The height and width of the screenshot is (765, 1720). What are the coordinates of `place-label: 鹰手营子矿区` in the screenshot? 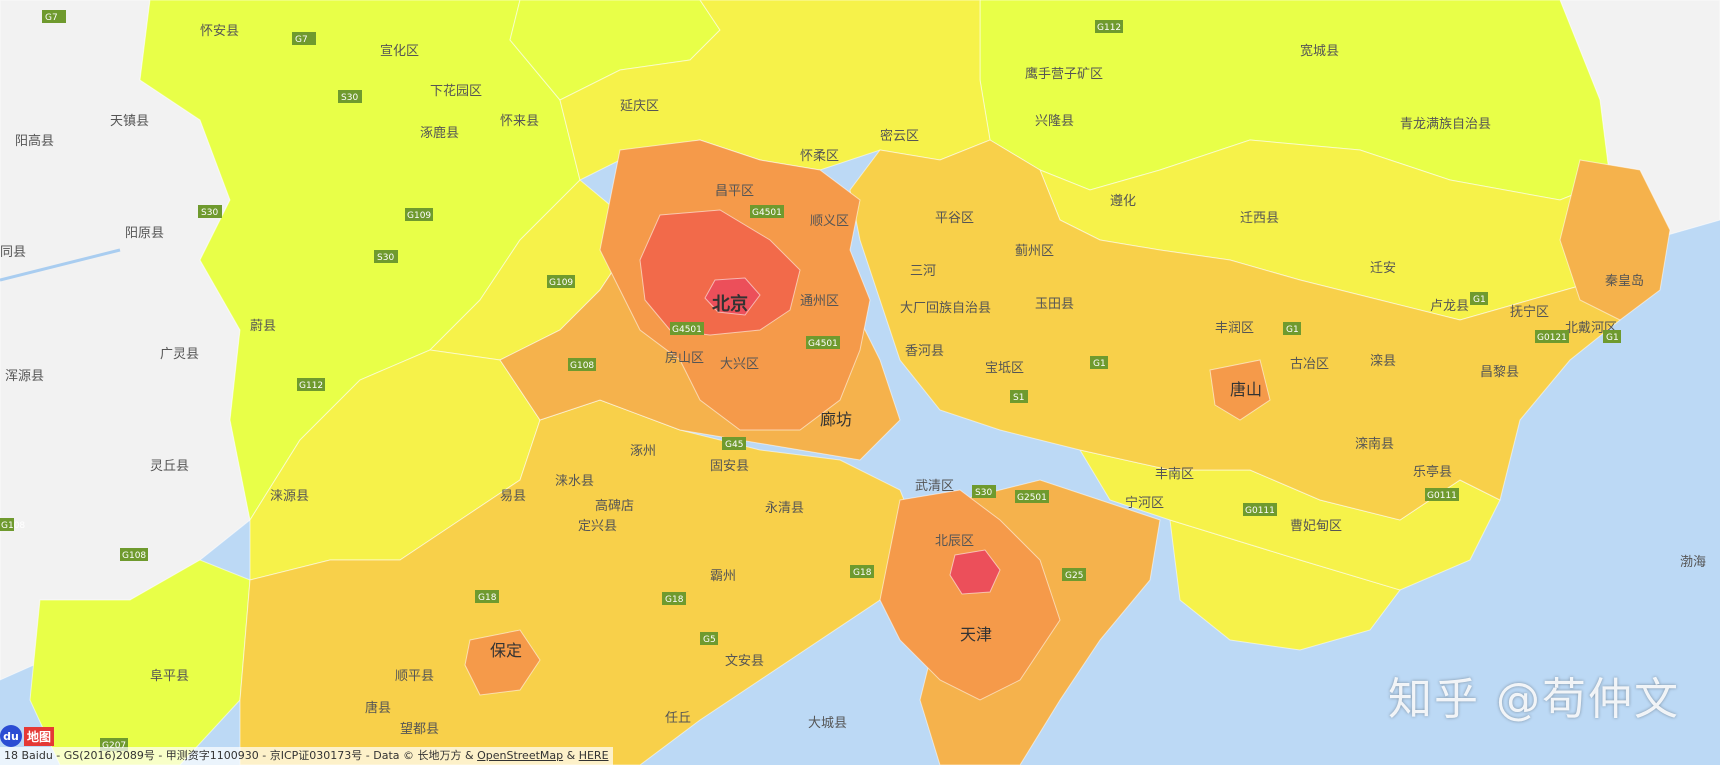 It's located at (1064, 74).